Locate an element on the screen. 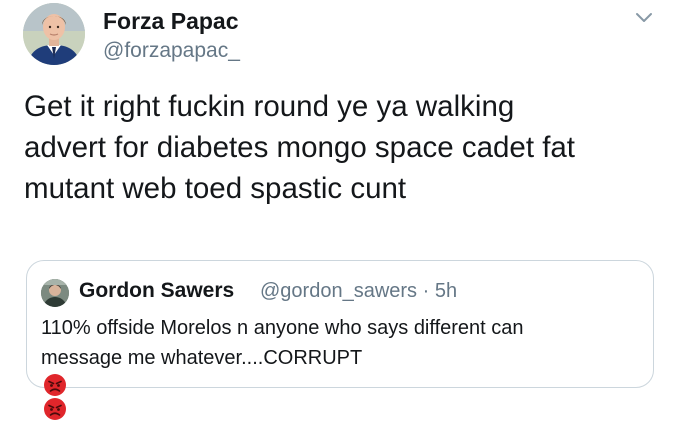  quoted-author-name: Gordon Sawers is located at coordinates (156, 291).